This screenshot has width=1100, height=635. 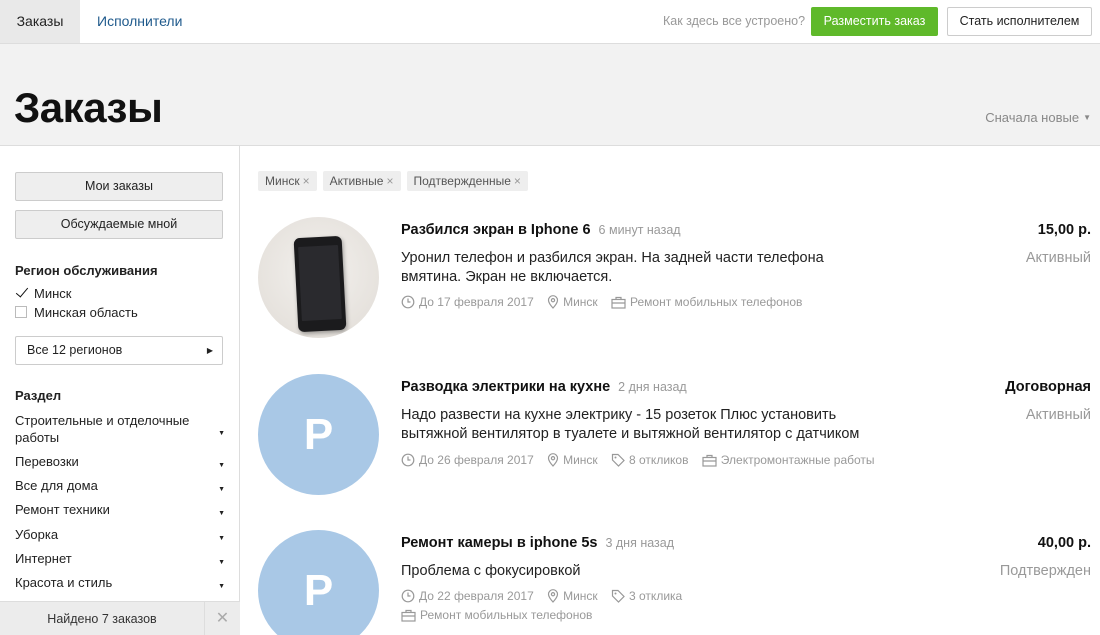 I want to click on order-meta-category: Ремонт мобильных телефонов, so click(x=501, y=615).